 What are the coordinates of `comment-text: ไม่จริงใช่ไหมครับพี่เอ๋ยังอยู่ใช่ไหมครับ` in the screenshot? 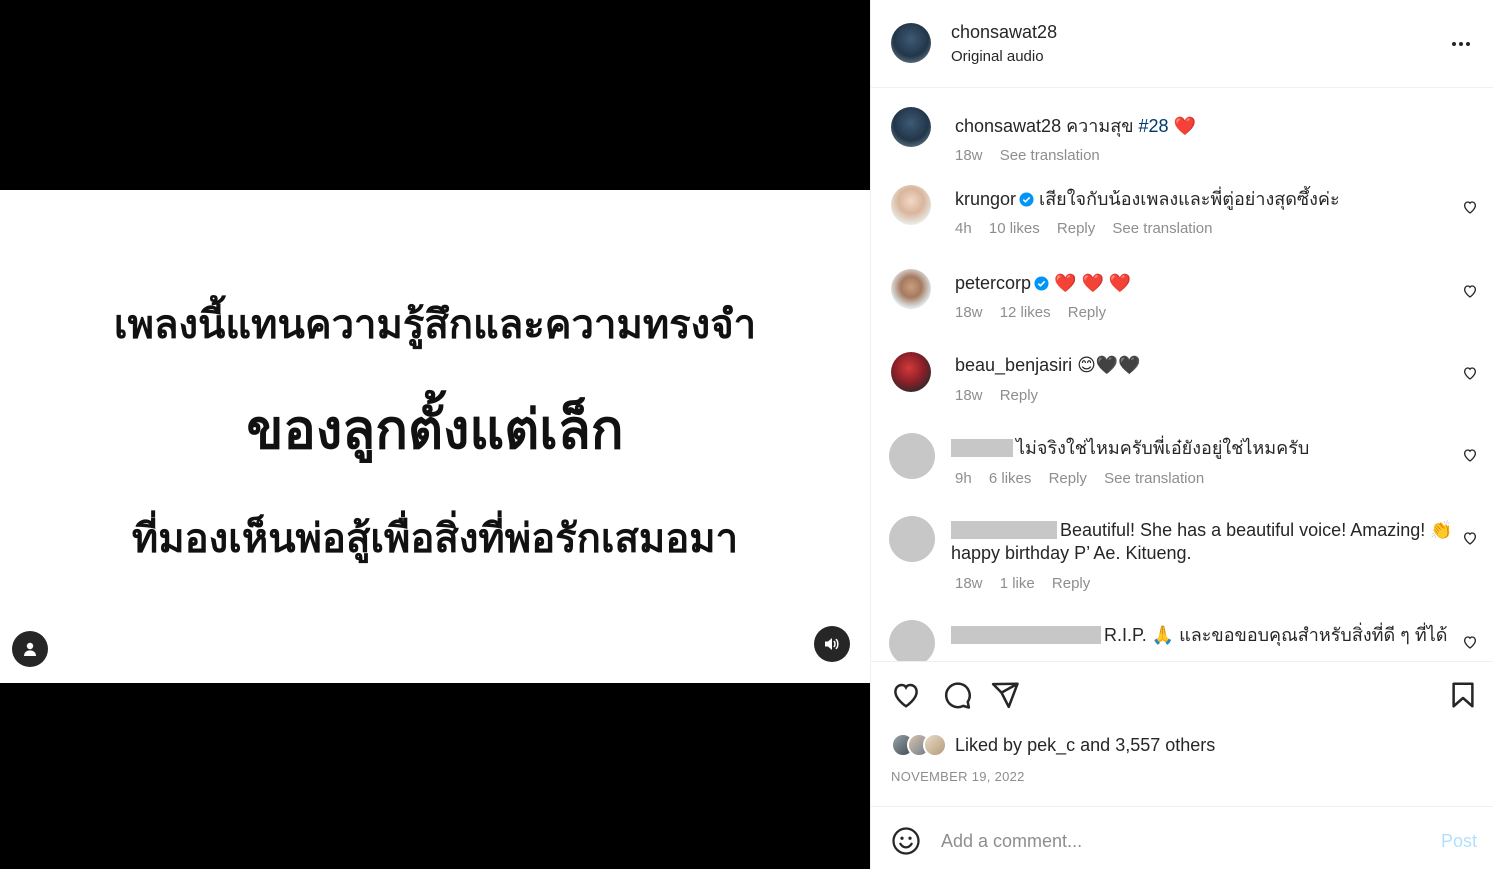 It's located at (1163, 448).